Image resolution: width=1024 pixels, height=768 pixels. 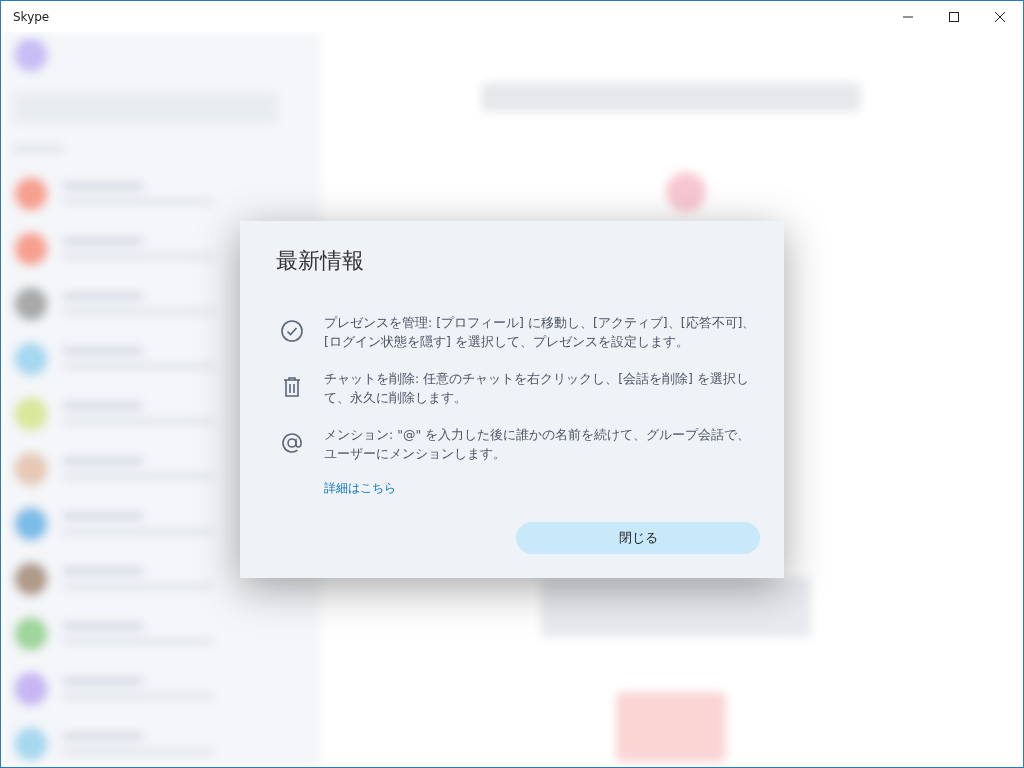 I want to click on feature-description: チャットを削除: 任意のチャットを右クリックし、[会話を削除] を選択して、永久に削除します。, so click(x=537, y=388).